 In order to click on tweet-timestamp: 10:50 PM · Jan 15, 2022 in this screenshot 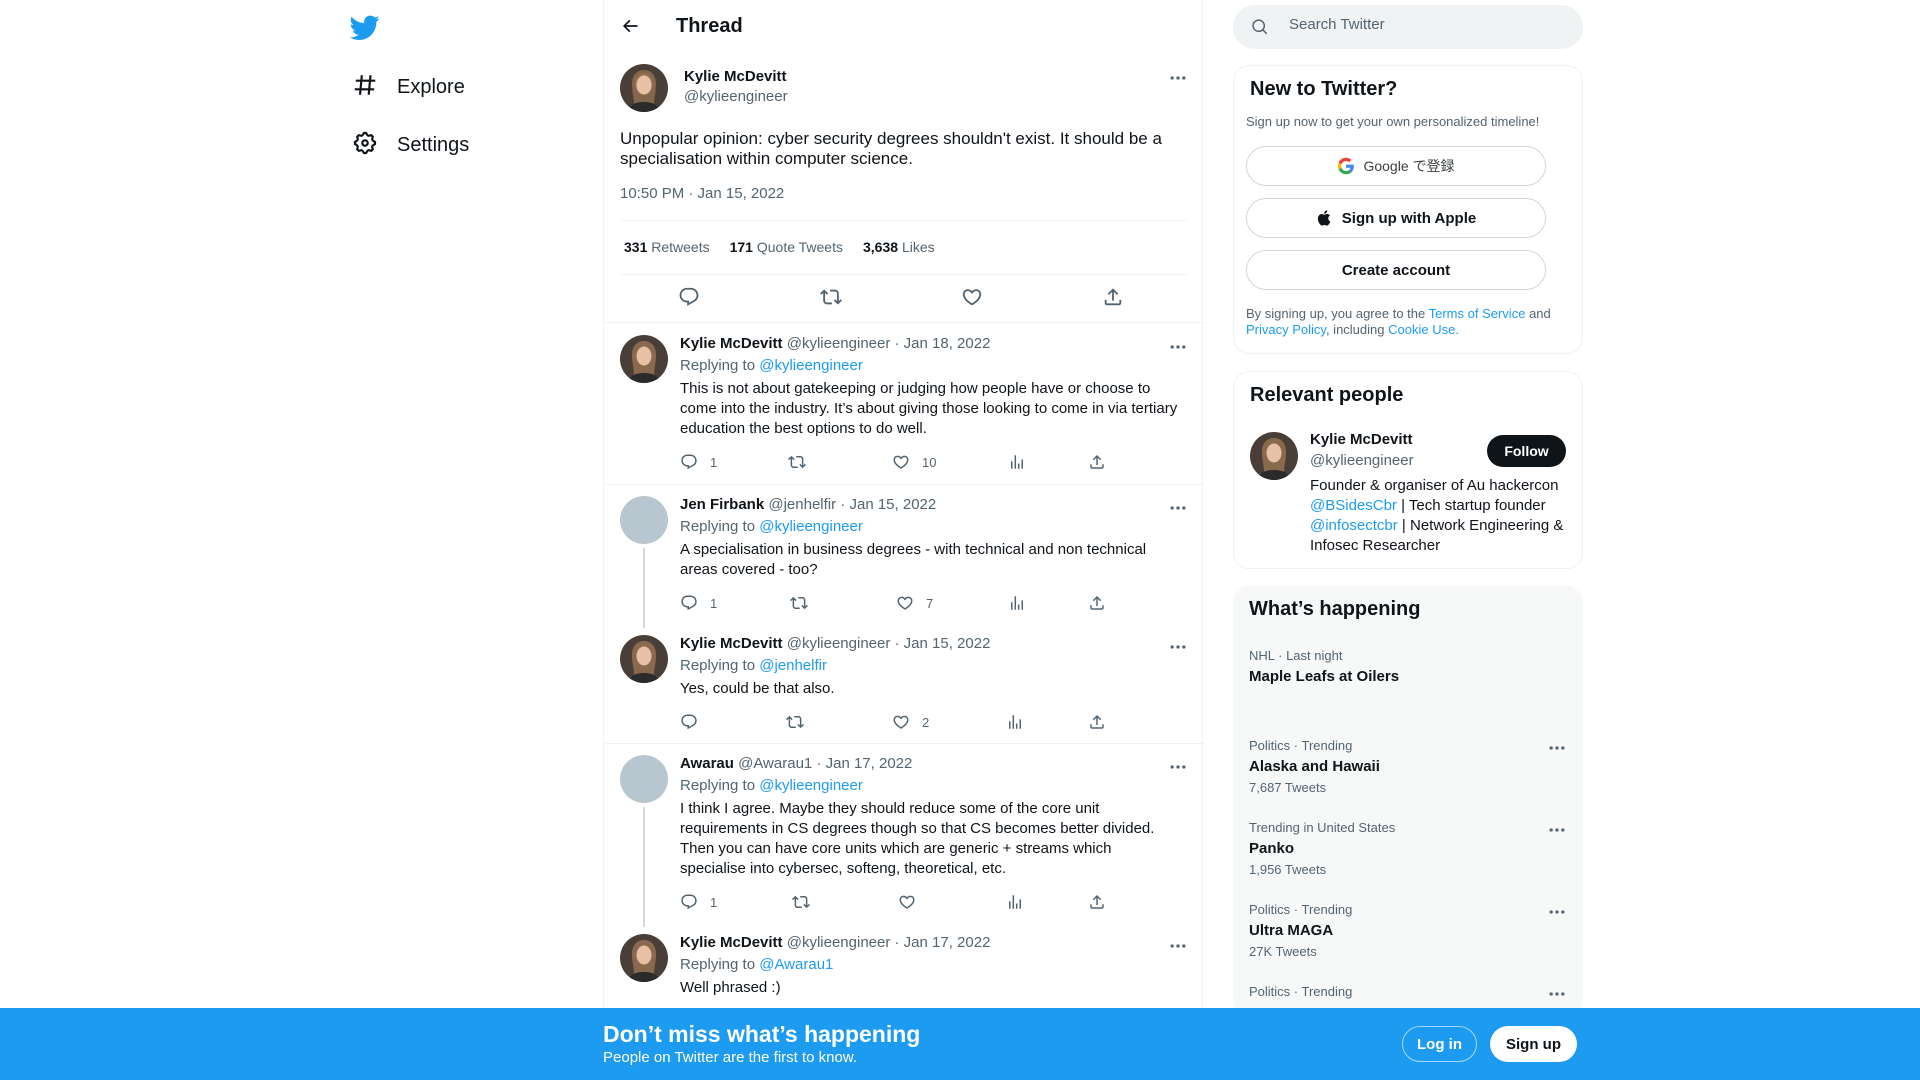, I will do `click(702, 193)`.